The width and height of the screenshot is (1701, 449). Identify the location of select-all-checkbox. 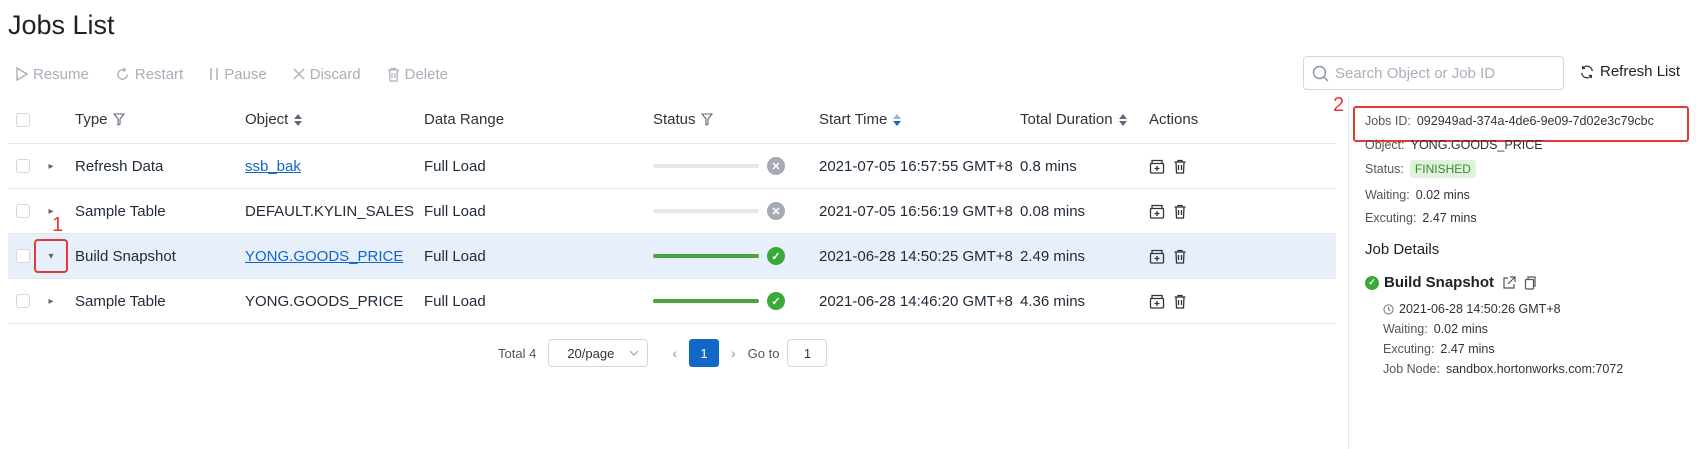
(23, 119).